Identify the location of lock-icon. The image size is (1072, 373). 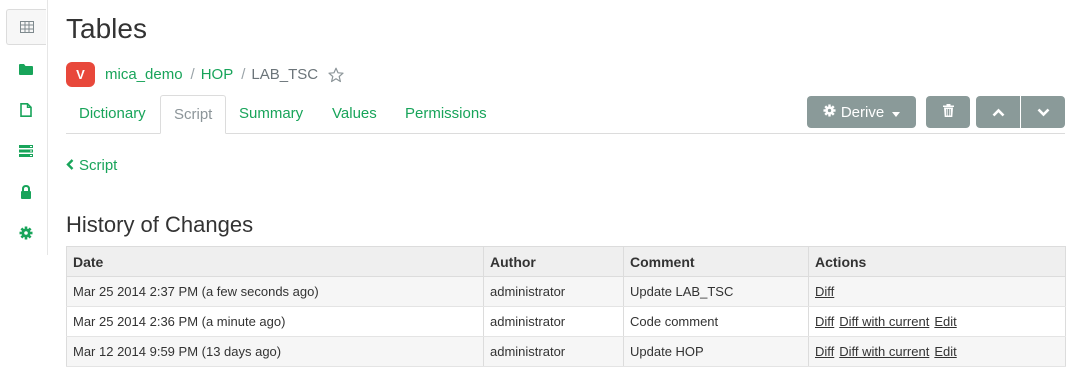
(26, 192).